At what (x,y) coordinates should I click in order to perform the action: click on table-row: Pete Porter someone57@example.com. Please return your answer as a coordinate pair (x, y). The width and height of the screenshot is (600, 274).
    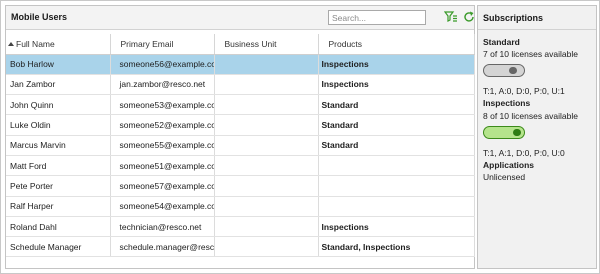
    Looking at the image, I should click on (240, 186).